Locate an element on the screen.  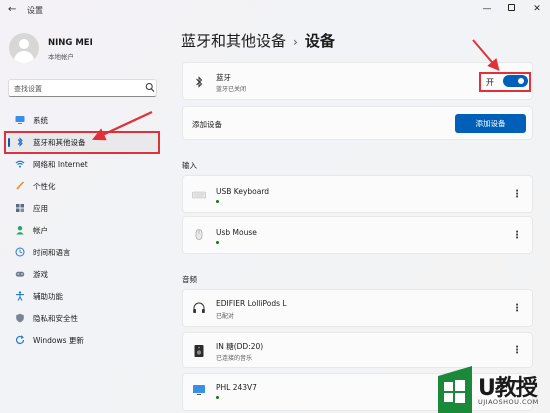
search-icon is located at coordinates (150, 87).